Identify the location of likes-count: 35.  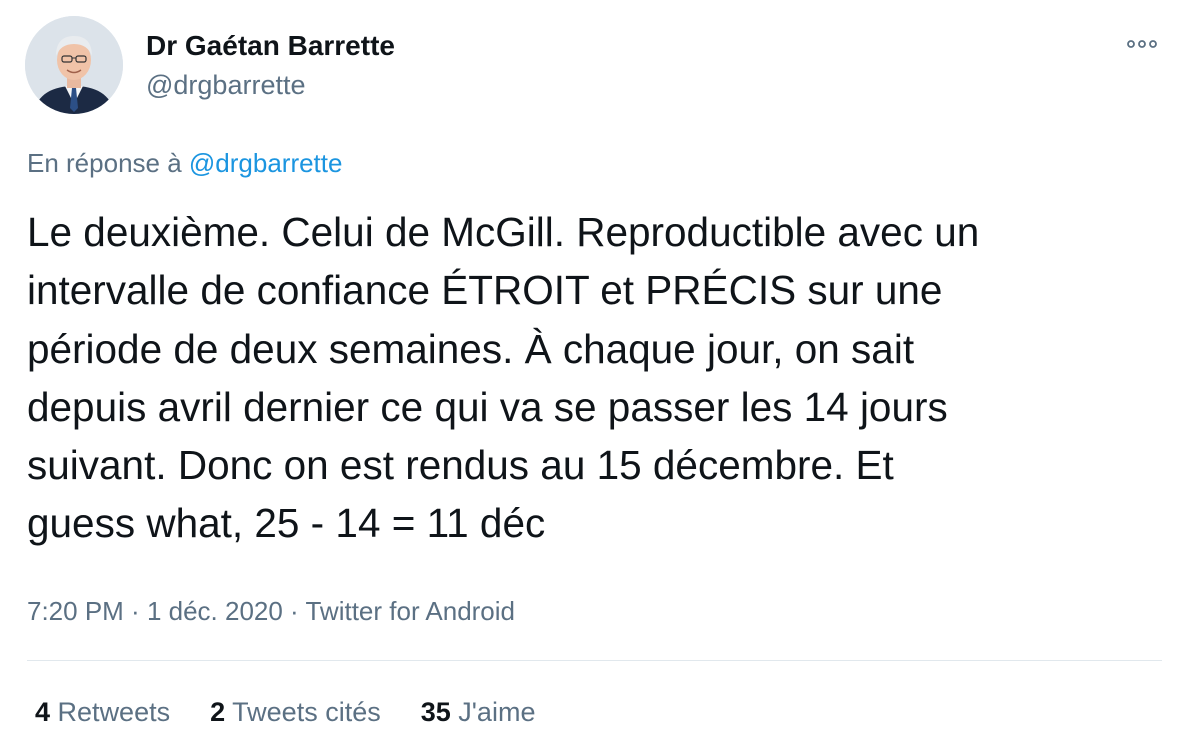
(435, 712).